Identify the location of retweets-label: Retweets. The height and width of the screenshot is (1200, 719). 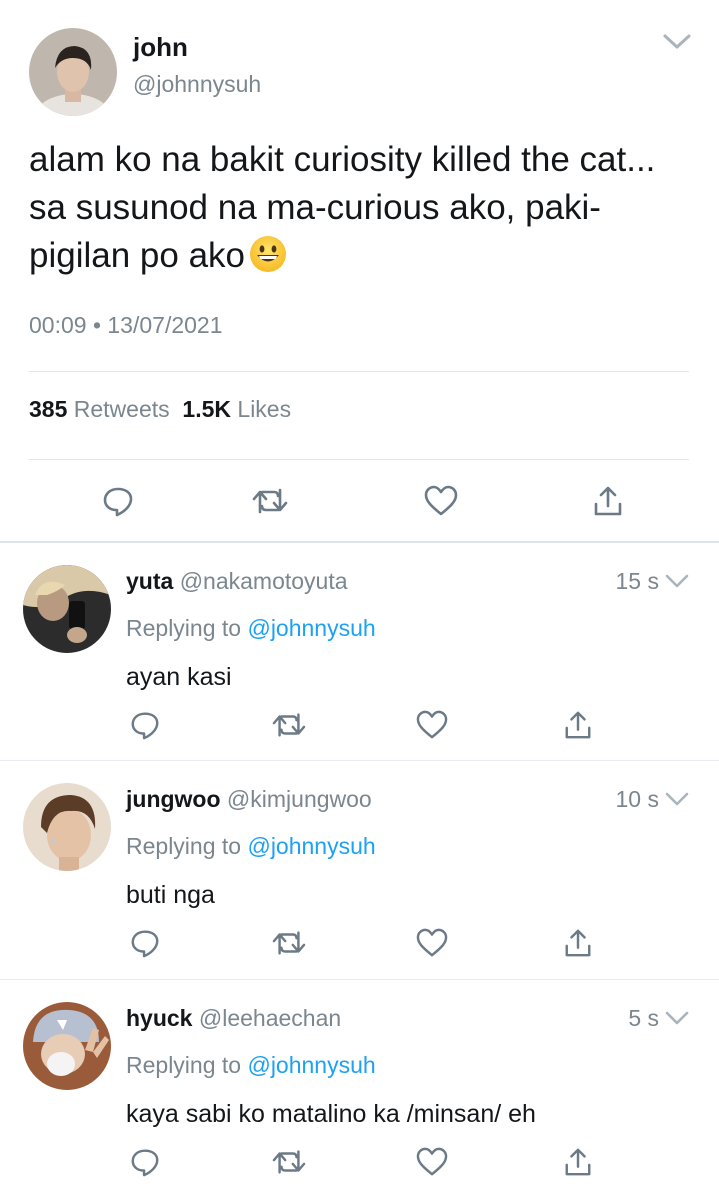
(122, 409).